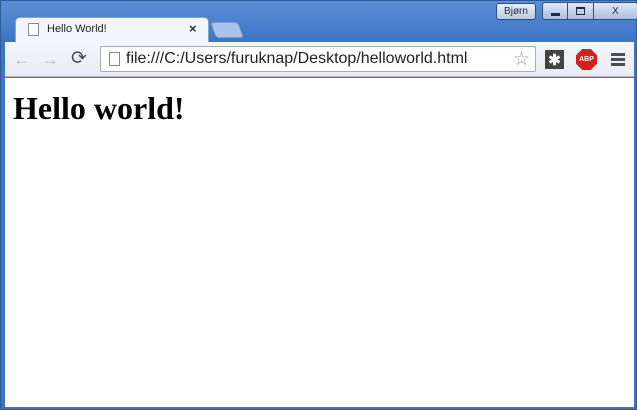  I want to click on maximize-icon, so click(580, 11).